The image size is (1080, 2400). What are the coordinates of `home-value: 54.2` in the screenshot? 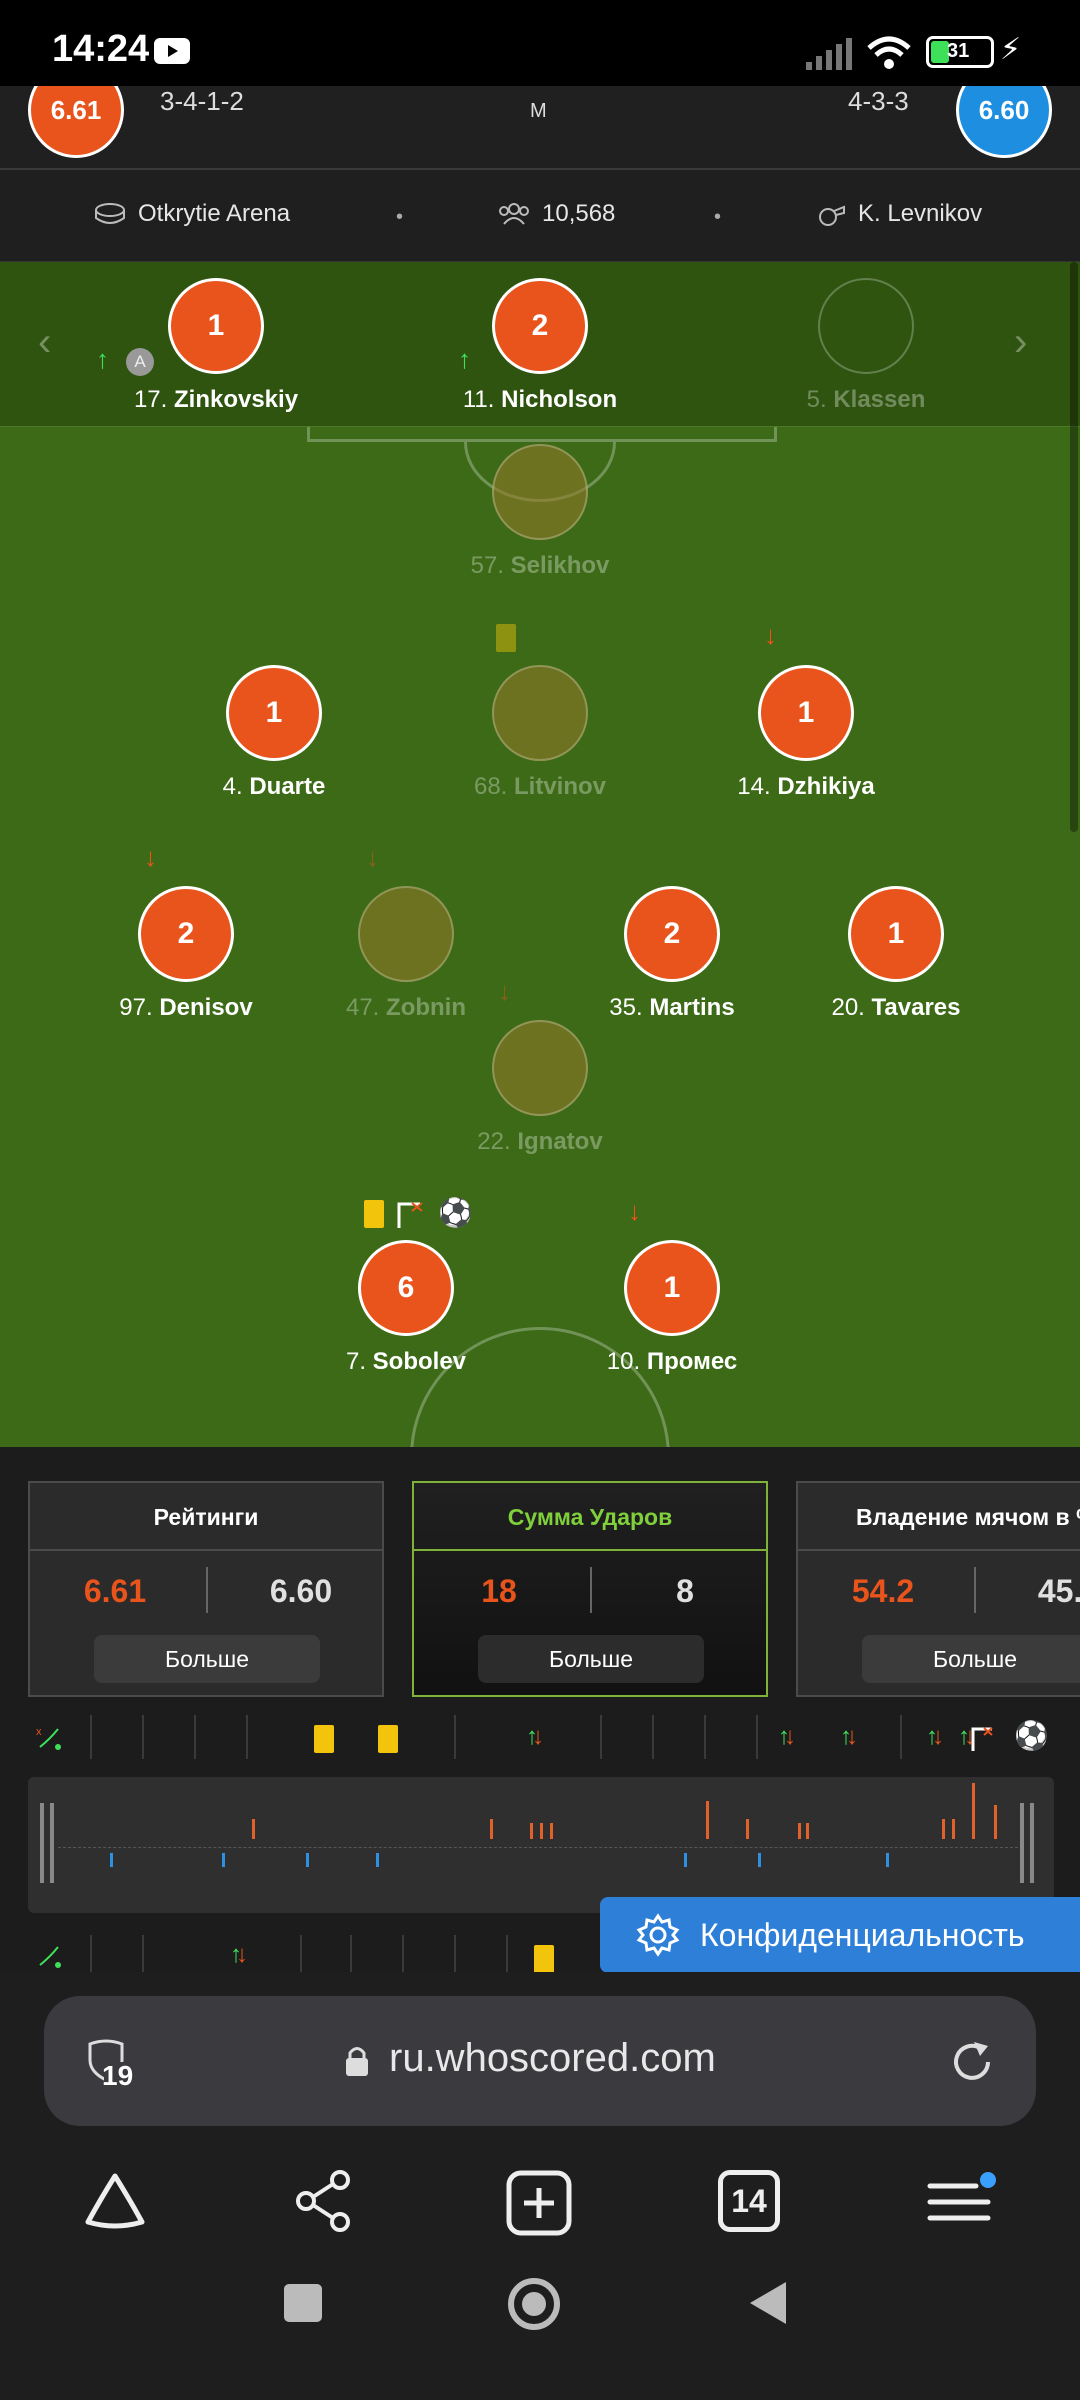 It's located at (883, 1591).